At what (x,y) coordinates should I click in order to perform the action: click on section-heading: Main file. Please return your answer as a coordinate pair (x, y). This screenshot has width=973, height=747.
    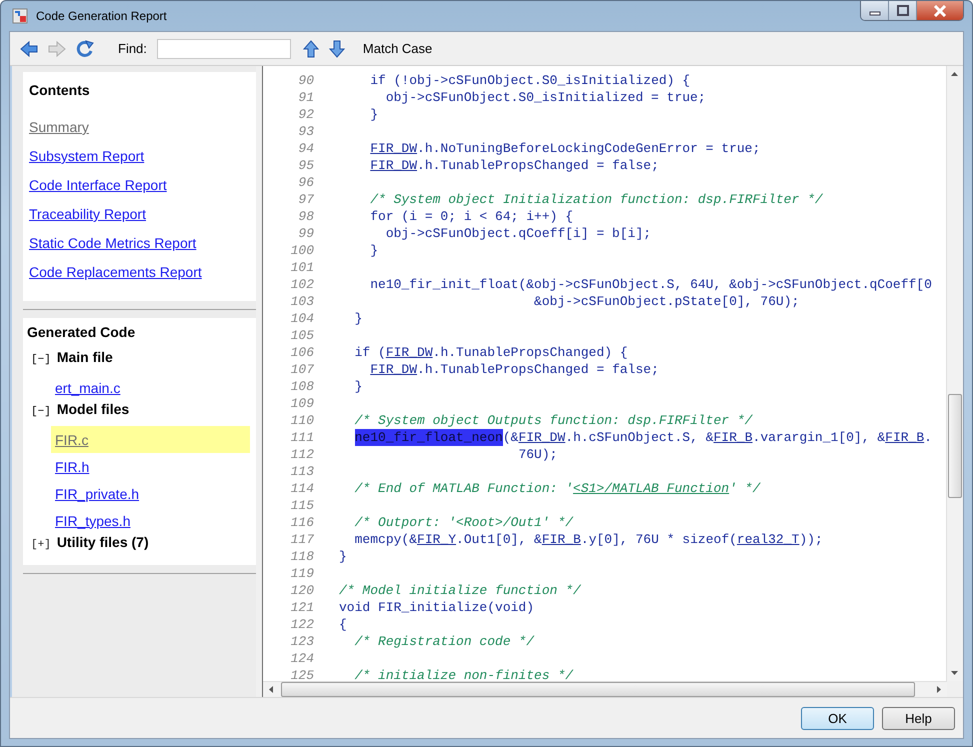
    Looking at the image, I should click on (84, 357).